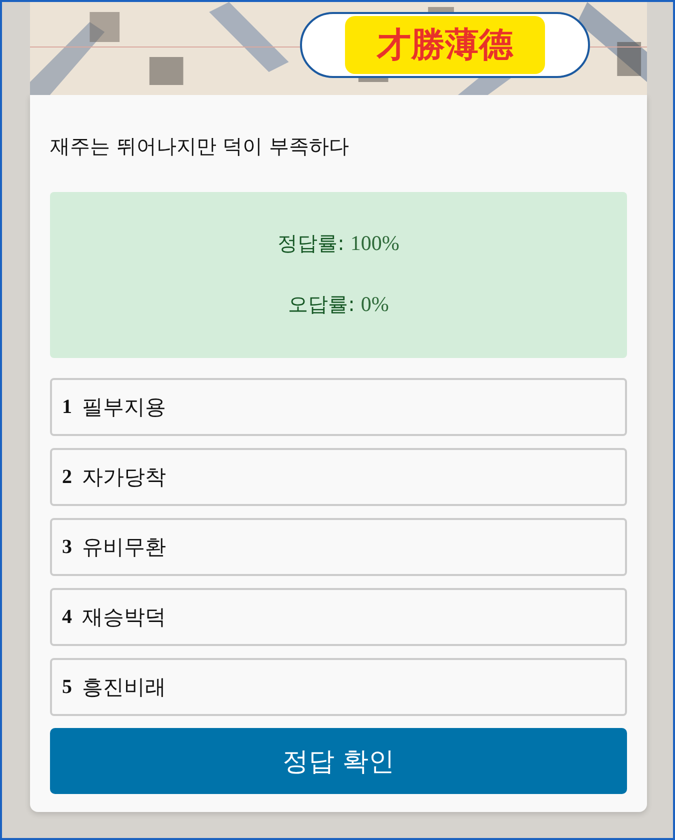  Describe the element at coordinates (338, 687) in the screenshot. I see `answer-option: 5 흥진비래` at that location.